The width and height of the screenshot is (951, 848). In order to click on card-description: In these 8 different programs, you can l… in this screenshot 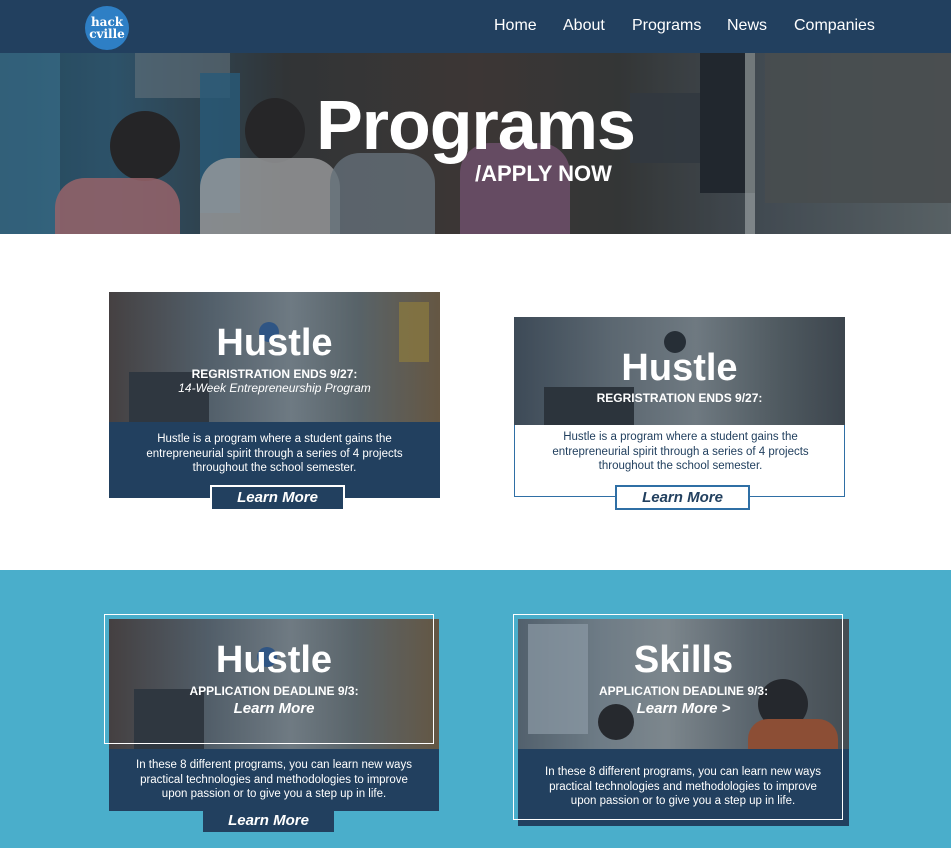, I will do `click(274, 779)`.